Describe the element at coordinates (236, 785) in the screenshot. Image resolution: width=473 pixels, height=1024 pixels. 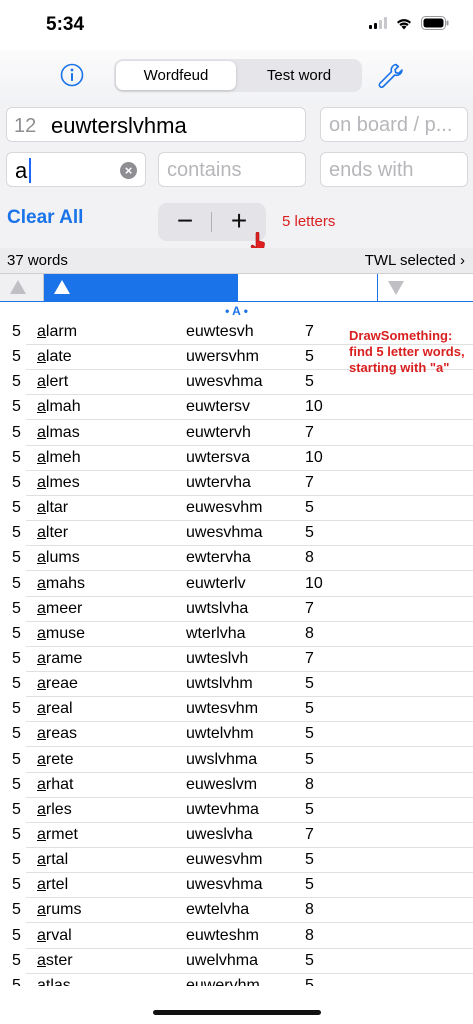
I see `list-item: 5 arhat euweslvm 8` at that location.